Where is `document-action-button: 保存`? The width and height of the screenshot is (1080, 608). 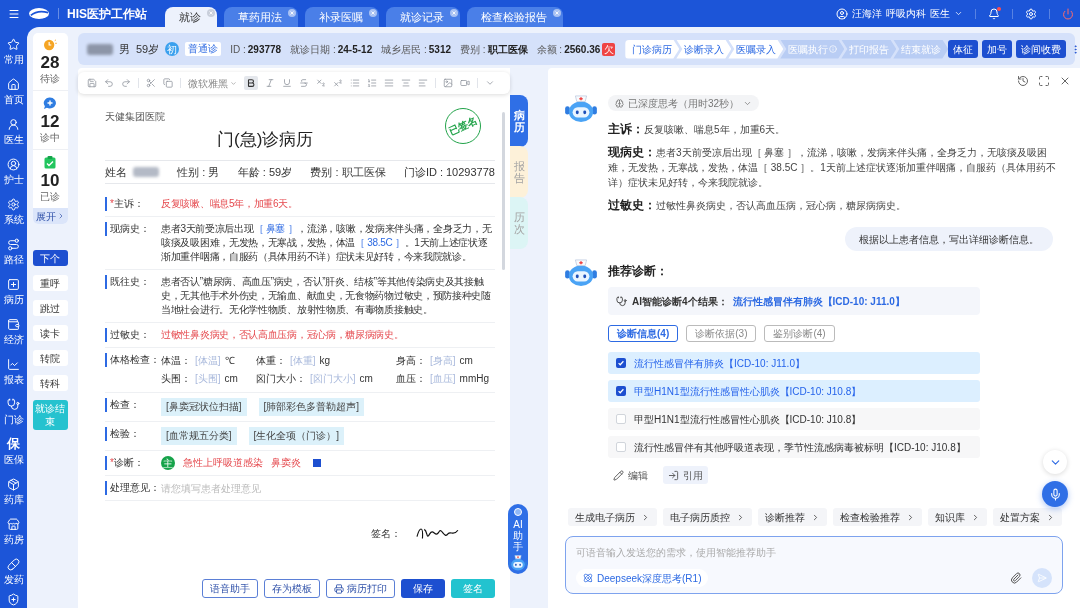
document-action-button: 保存 is located at coordinates (423, 588).